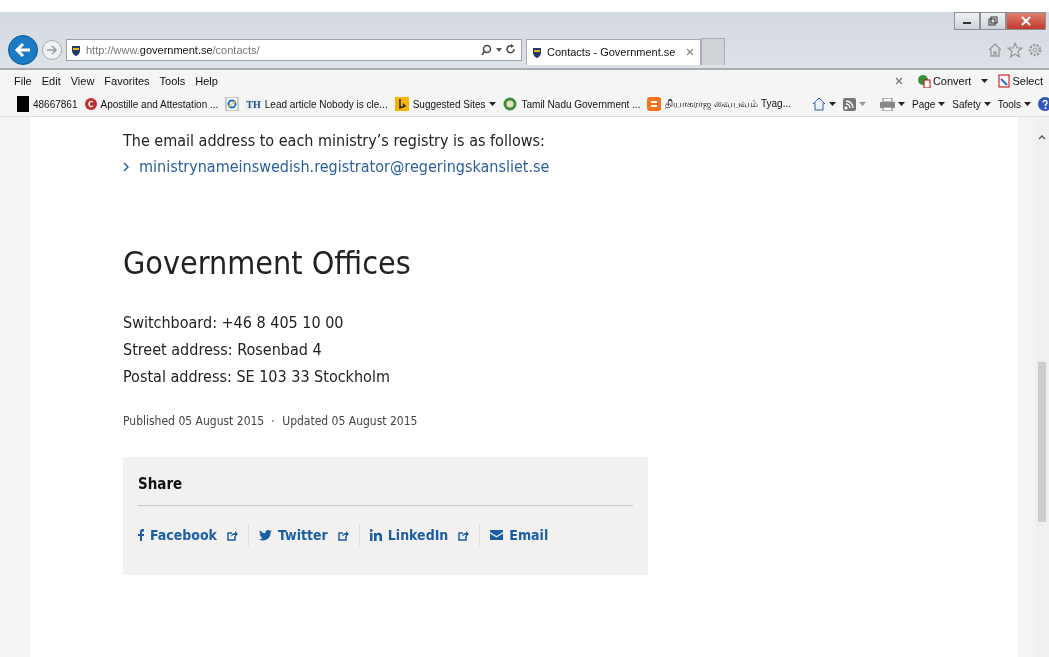  I want to click on bird-icon, so click(265, 535).